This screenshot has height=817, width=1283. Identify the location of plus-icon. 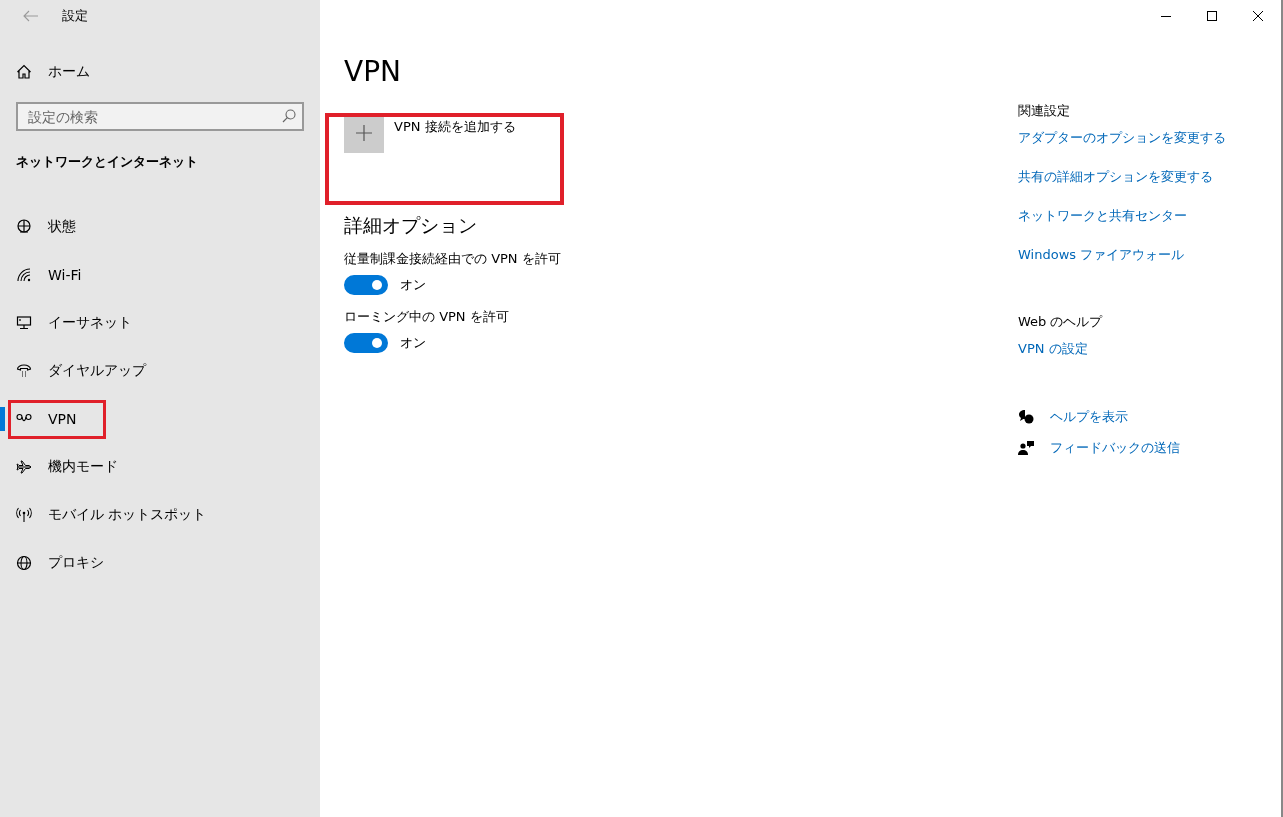
(364, 133).